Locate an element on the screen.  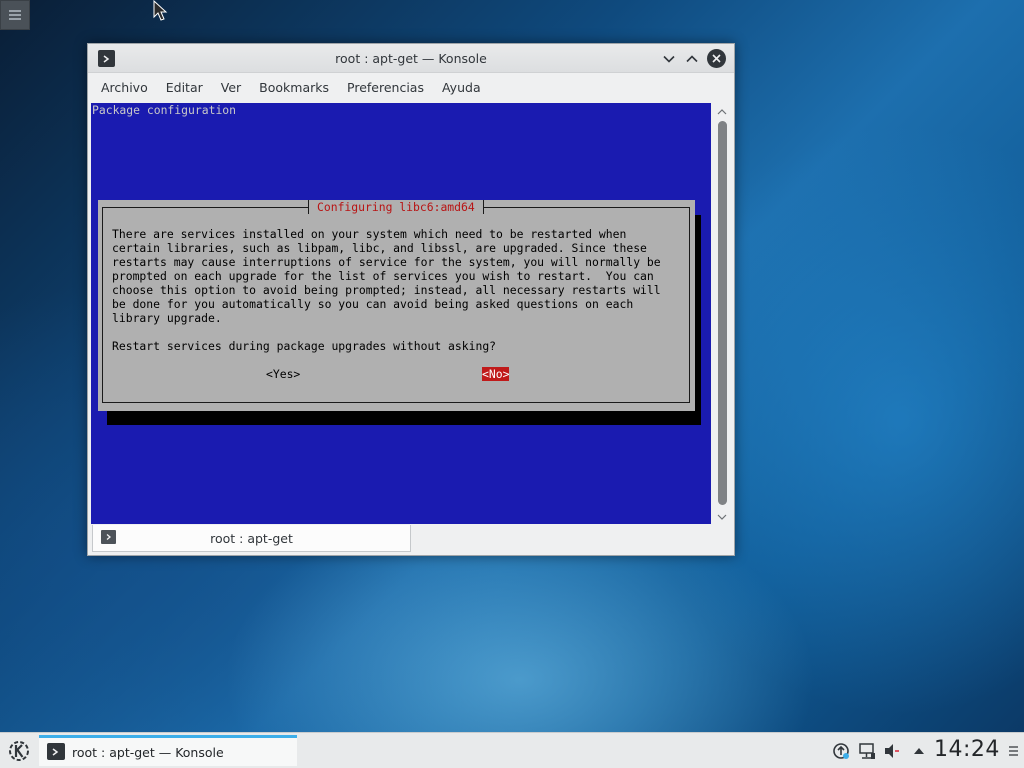
scroll-down-button is located at coordinates (722, 517).